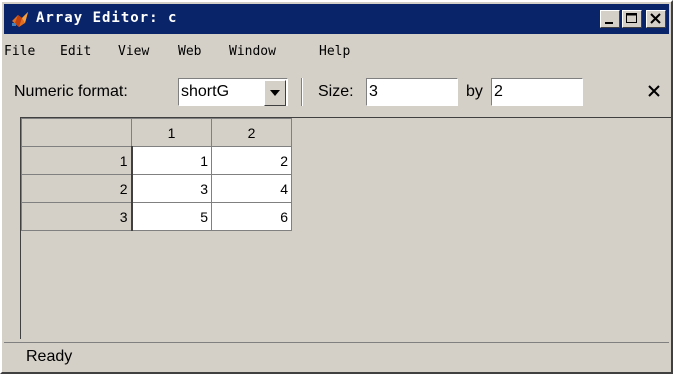  Describe the element at coordinates (189, 51) in the screenshot. I see `menu-web: Web` at that location.